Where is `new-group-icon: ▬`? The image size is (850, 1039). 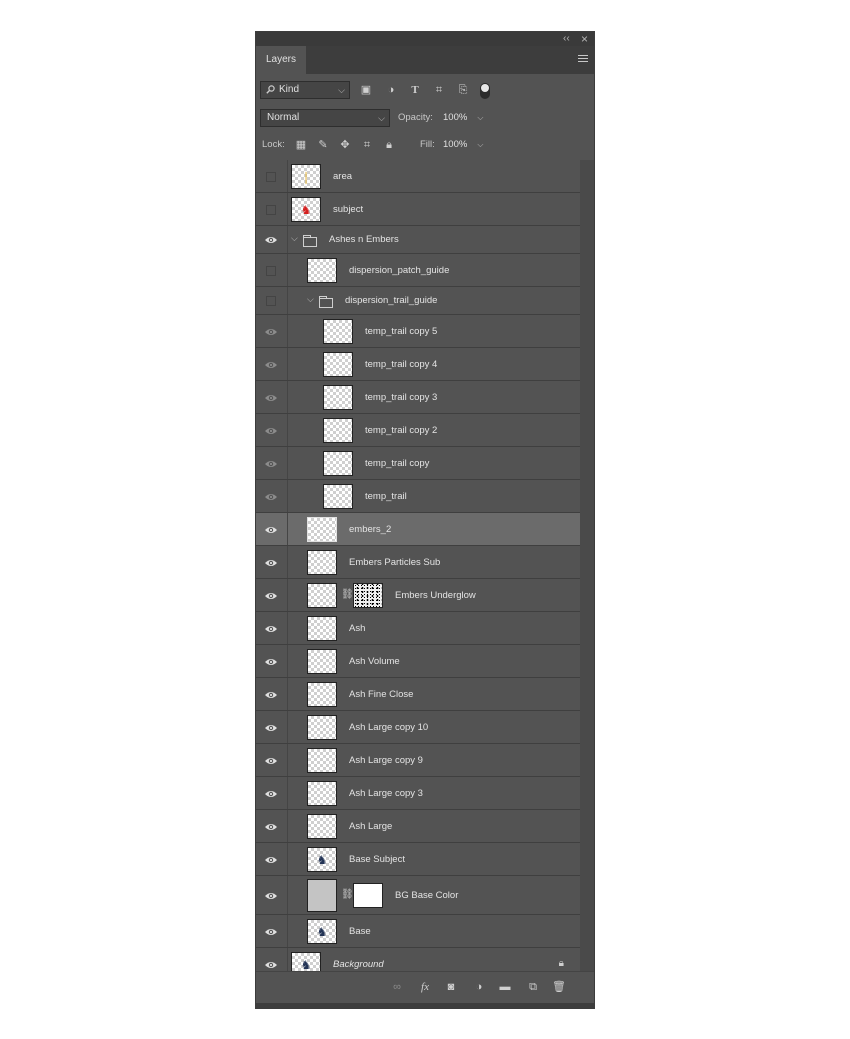
new-group-icon: ▬ is located at coordinates (505, 987).